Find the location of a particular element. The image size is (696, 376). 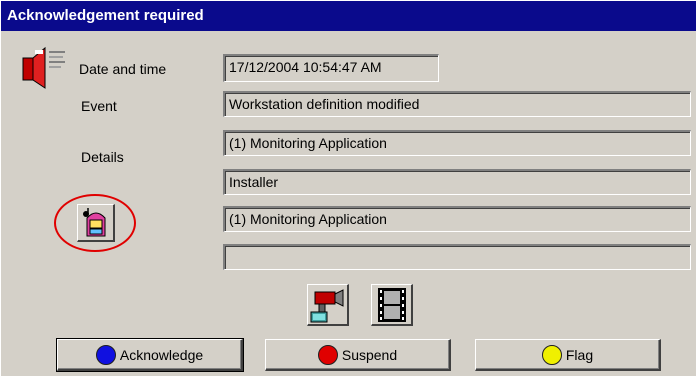

date-time-field: 17/12/2004 10:54:47 AM is located at coordinates (331, 68).